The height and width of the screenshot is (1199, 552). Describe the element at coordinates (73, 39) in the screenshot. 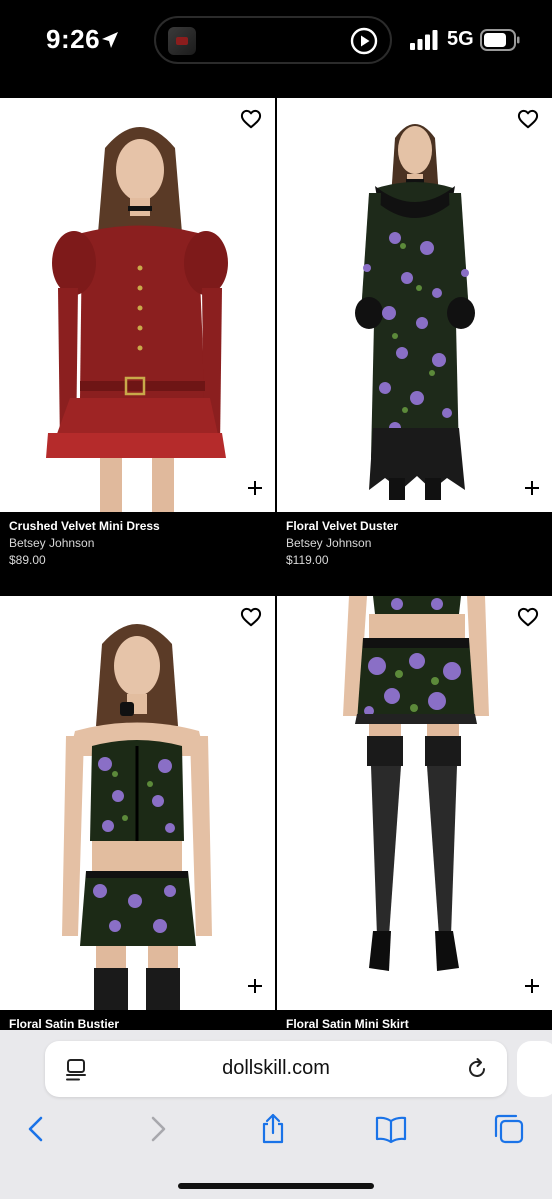

I see `status-time: 9:26` at that location.